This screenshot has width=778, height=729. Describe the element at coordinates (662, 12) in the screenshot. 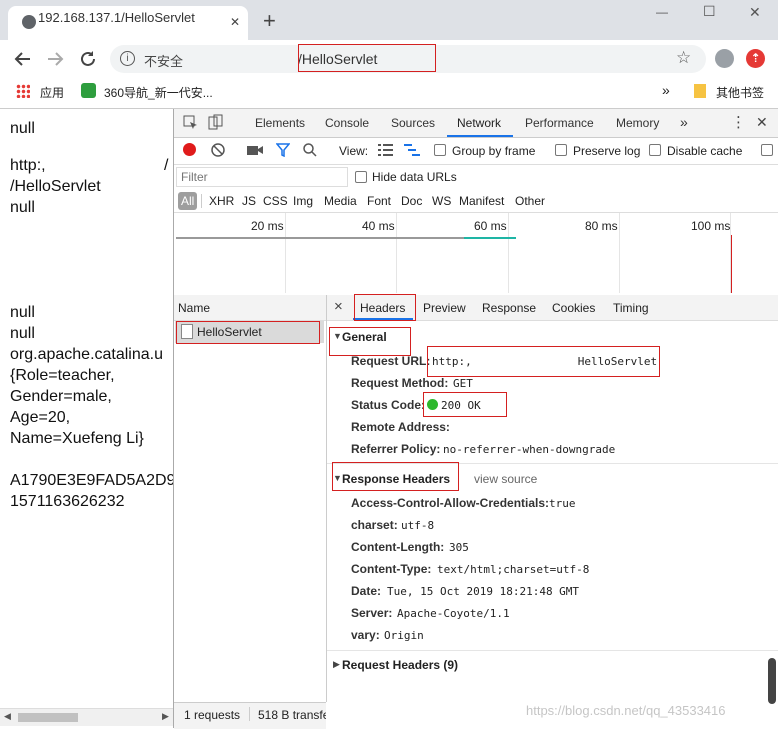

I see `minimize-button: —` at that location.